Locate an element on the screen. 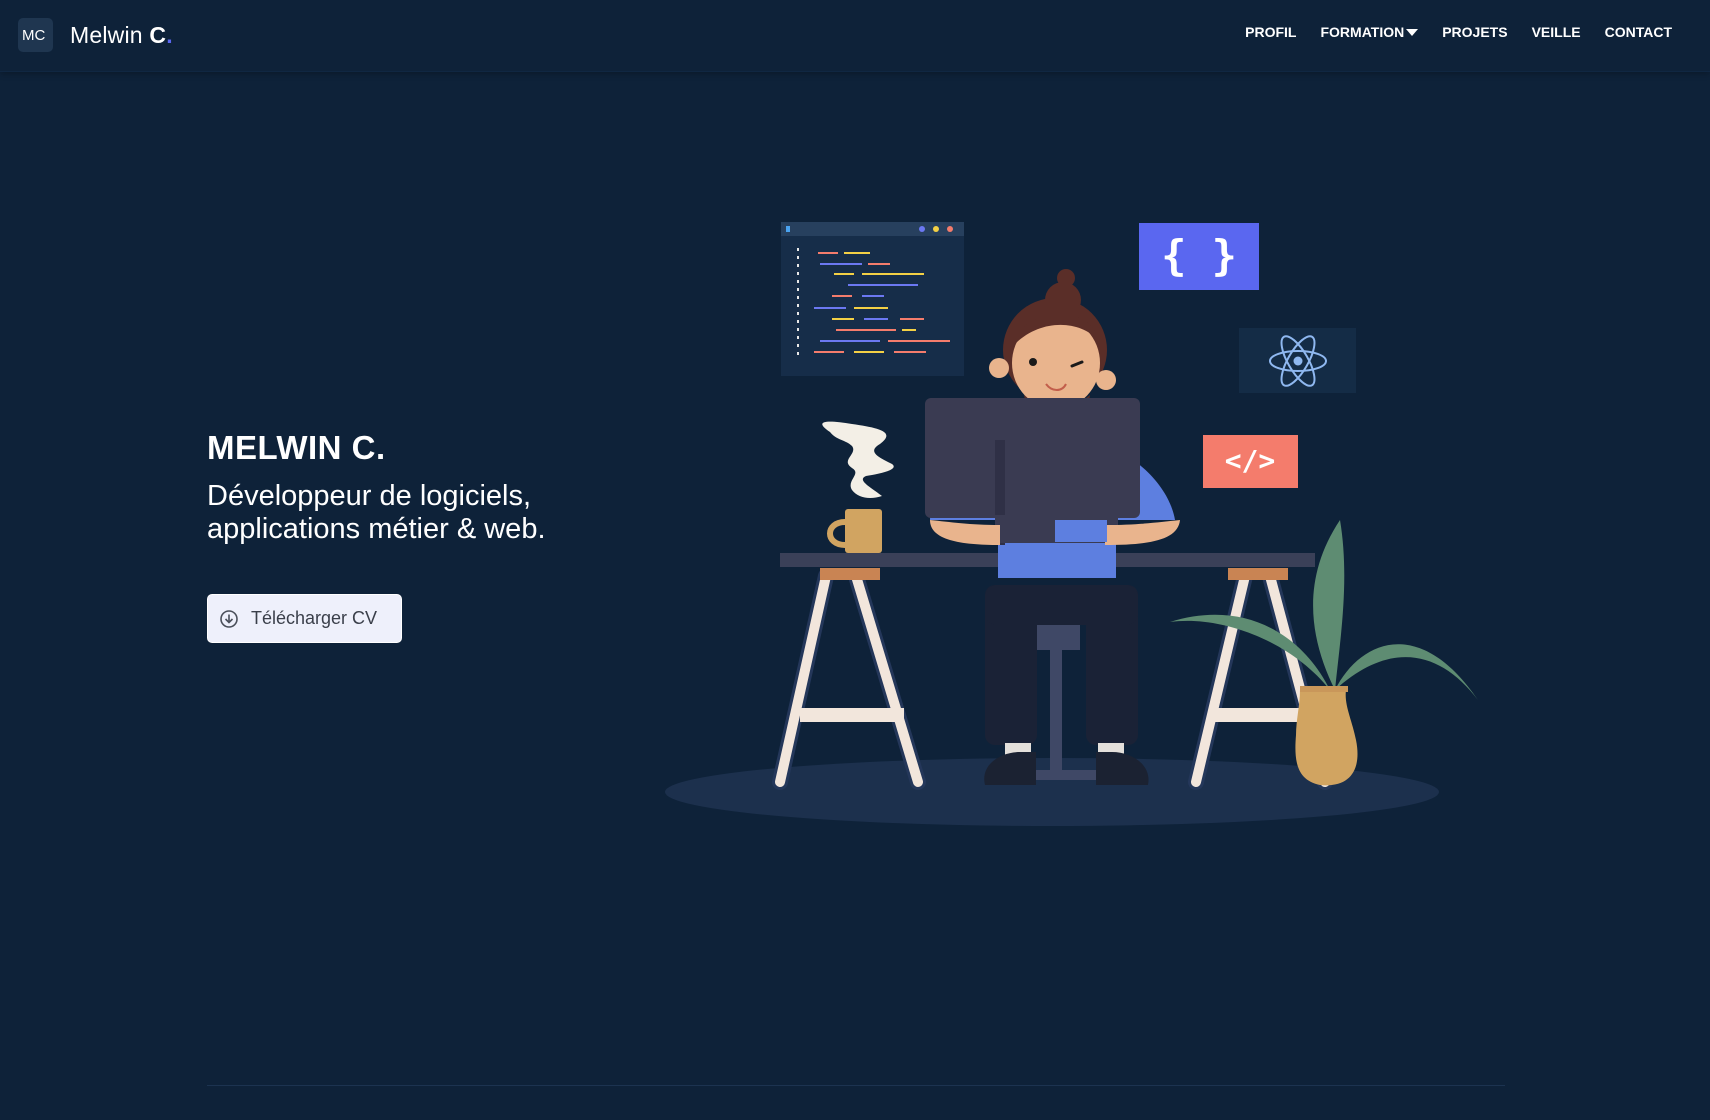 The image size is (1710, 1120). download-cv-button: Télécharger CV is located at coordinates (304, 618).